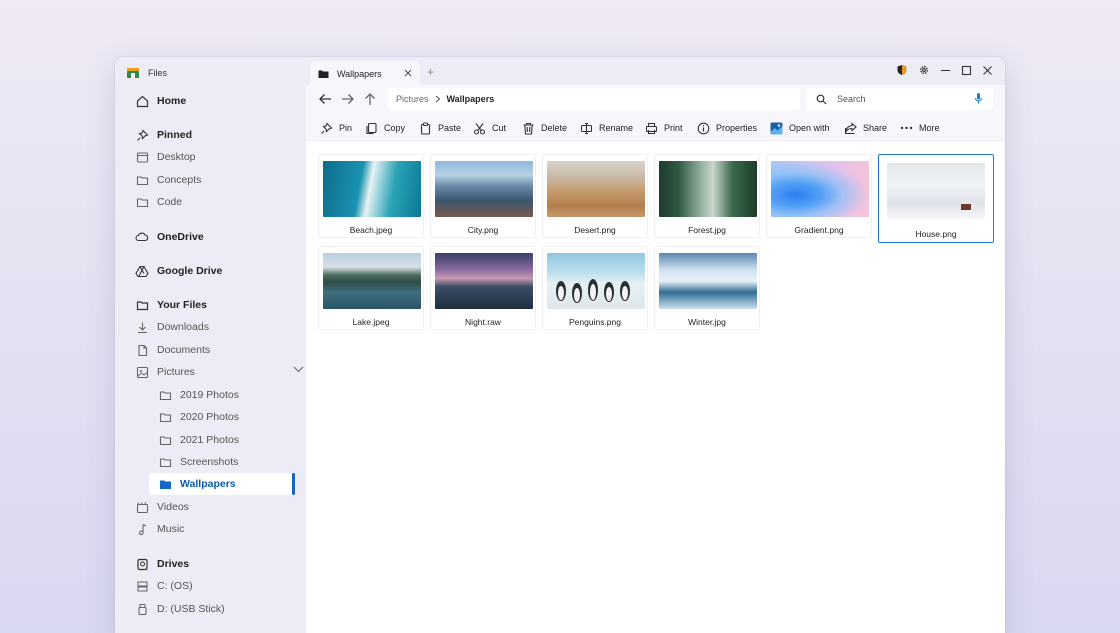  What do you see at coordinates (528, 128) in the screenshot?
I see `trash-icon` at bounding box center [528, 128].